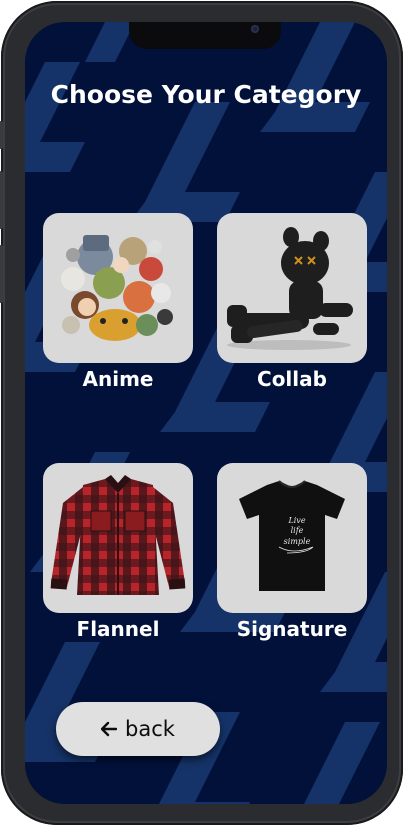  I want to click on page-title: Choose Your Category, so click(206, 94).